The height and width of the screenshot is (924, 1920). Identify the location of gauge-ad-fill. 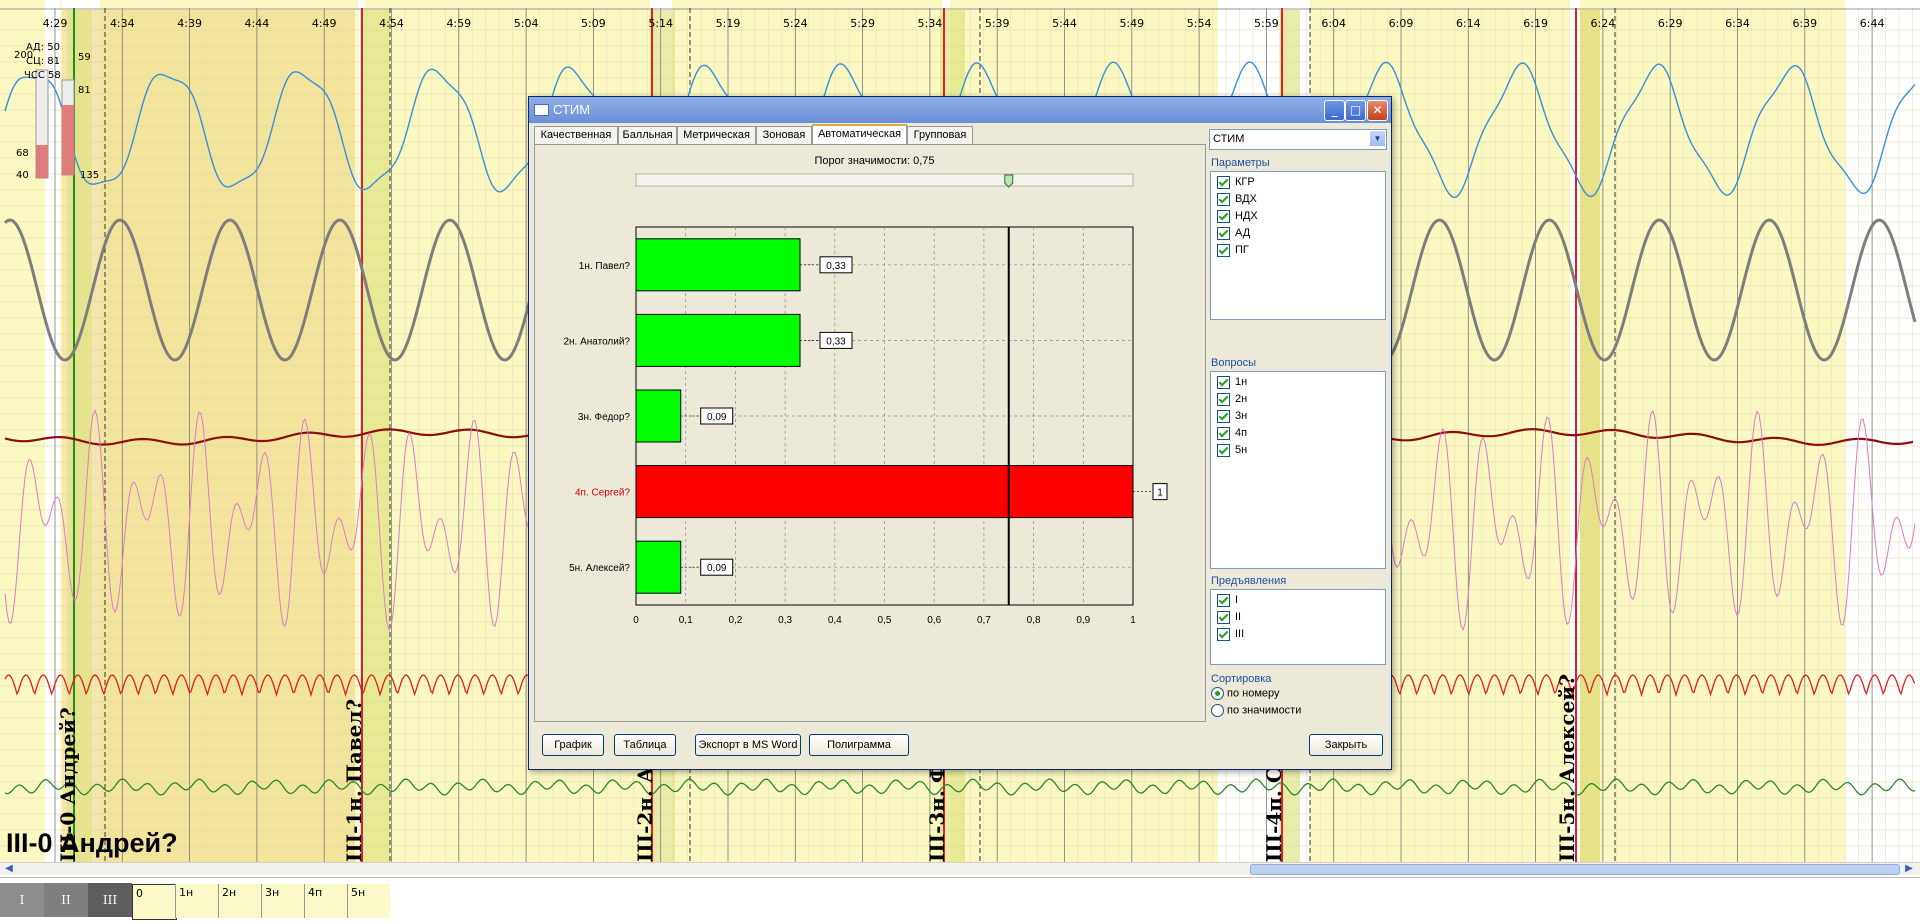
(42, 161).